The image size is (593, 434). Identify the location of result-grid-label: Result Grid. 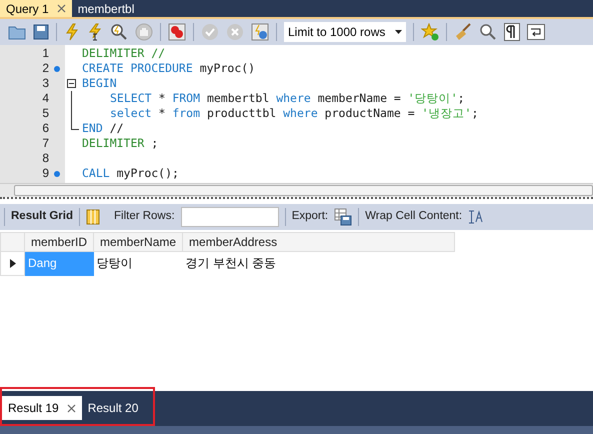
(42, 216).